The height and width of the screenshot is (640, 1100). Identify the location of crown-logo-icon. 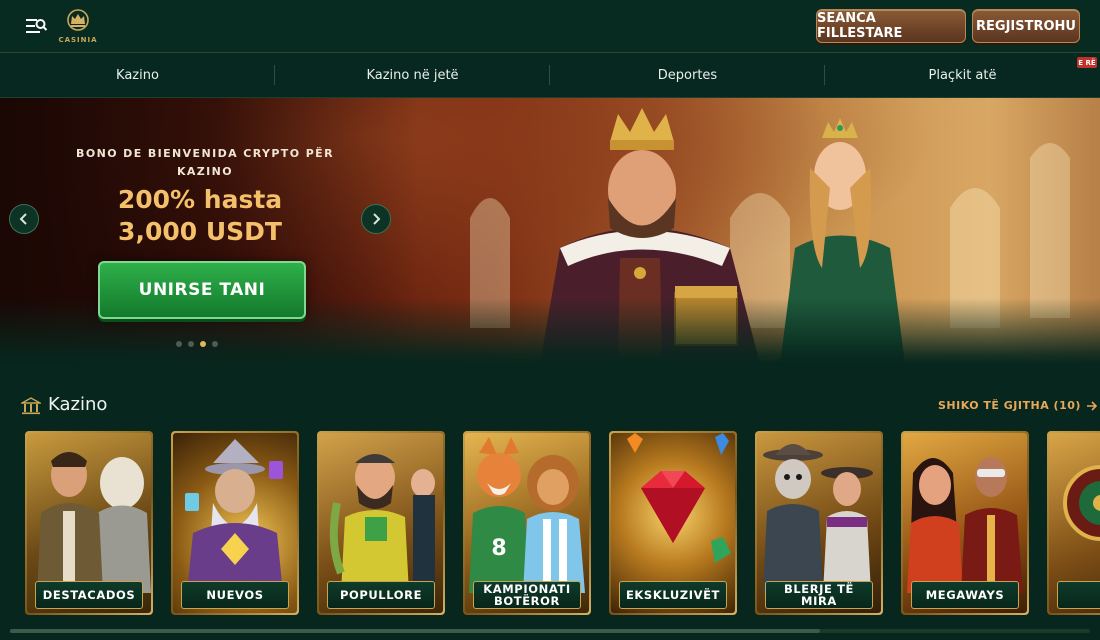
(78, 20).